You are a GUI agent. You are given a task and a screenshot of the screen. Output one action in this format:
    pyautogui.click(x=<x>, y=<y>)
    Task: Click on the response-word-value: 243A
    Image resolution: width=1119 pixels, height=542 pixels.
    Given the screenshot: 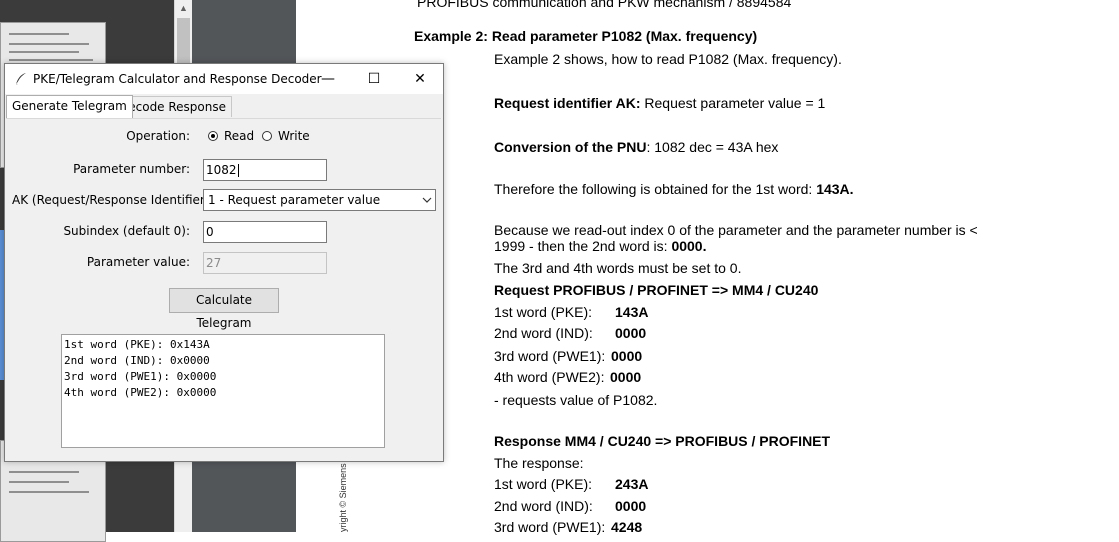 What is the action you would take?
    pyautogui.click(x=632, y=484)
    